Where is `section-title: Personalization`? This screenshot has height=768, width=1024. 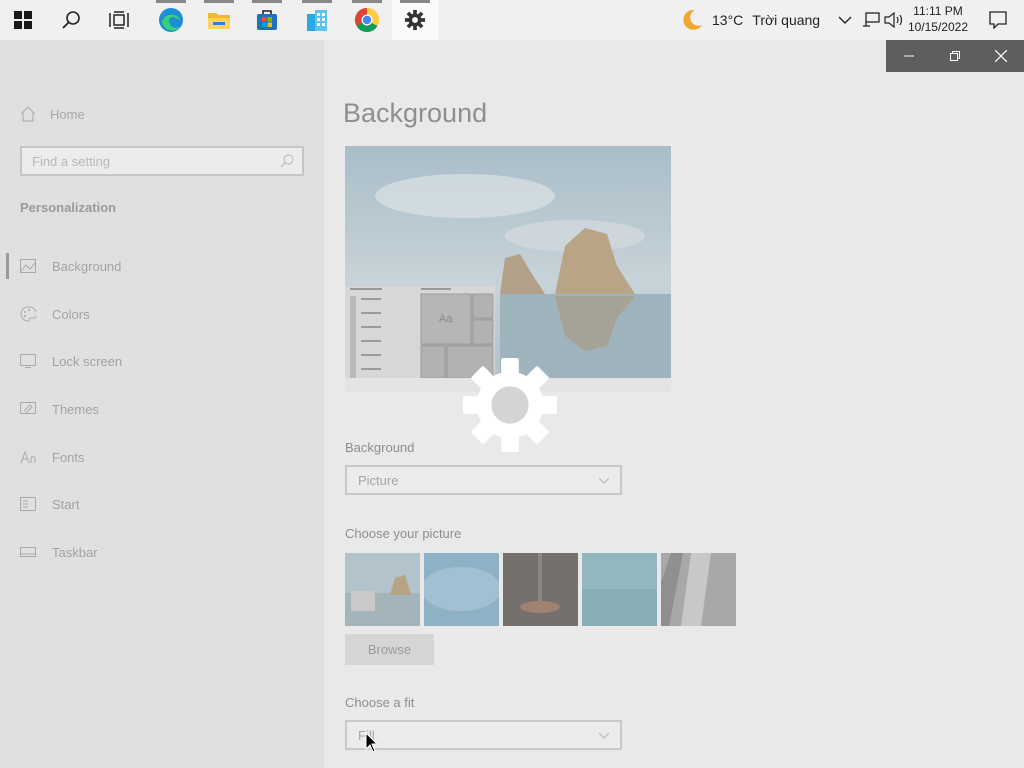 section-title: Personalization is located at coordinates (68, 207).